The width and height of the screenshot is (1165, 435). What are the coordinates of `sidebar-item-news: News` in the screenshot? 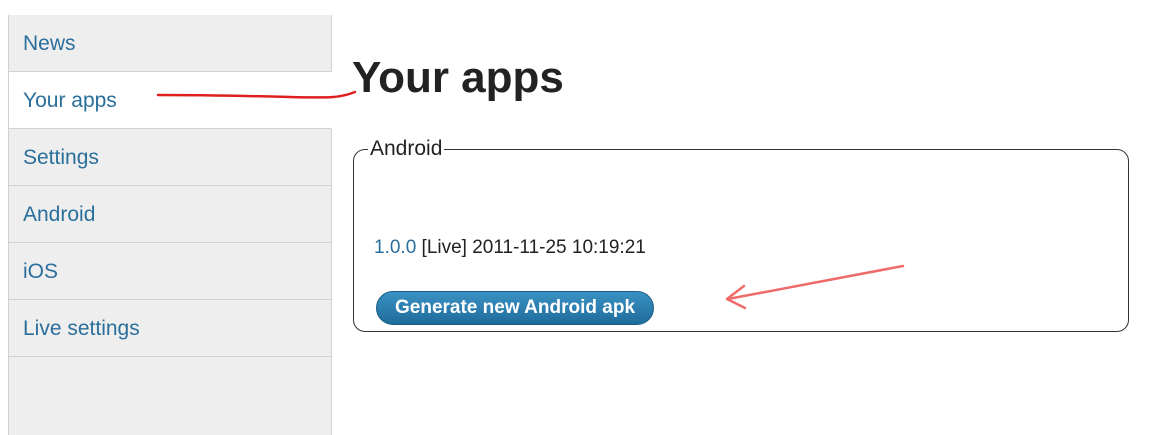 It's located at (170, 43).